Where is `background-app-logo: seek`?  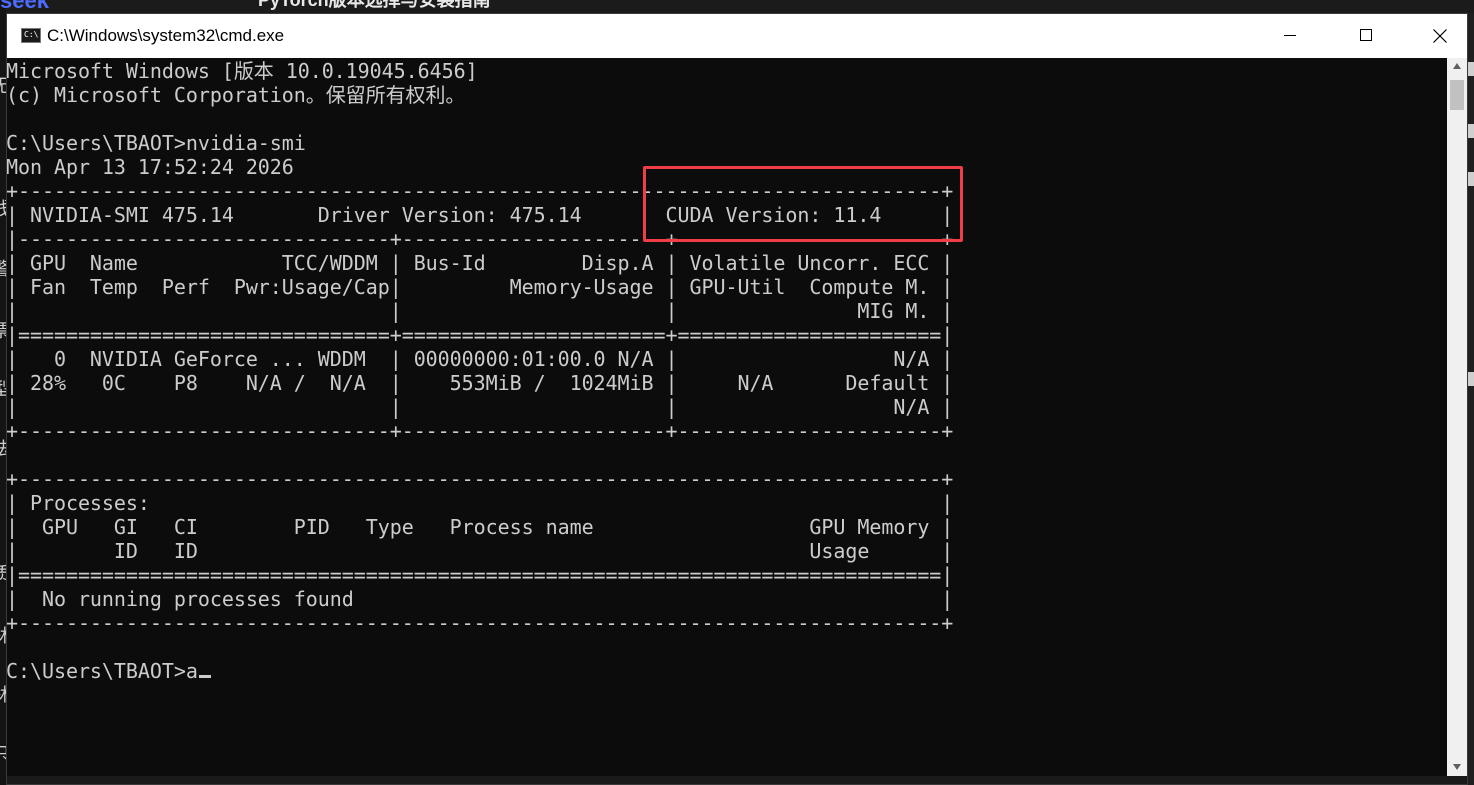 background-app-logo: seek is located at coordinates (24, 6).